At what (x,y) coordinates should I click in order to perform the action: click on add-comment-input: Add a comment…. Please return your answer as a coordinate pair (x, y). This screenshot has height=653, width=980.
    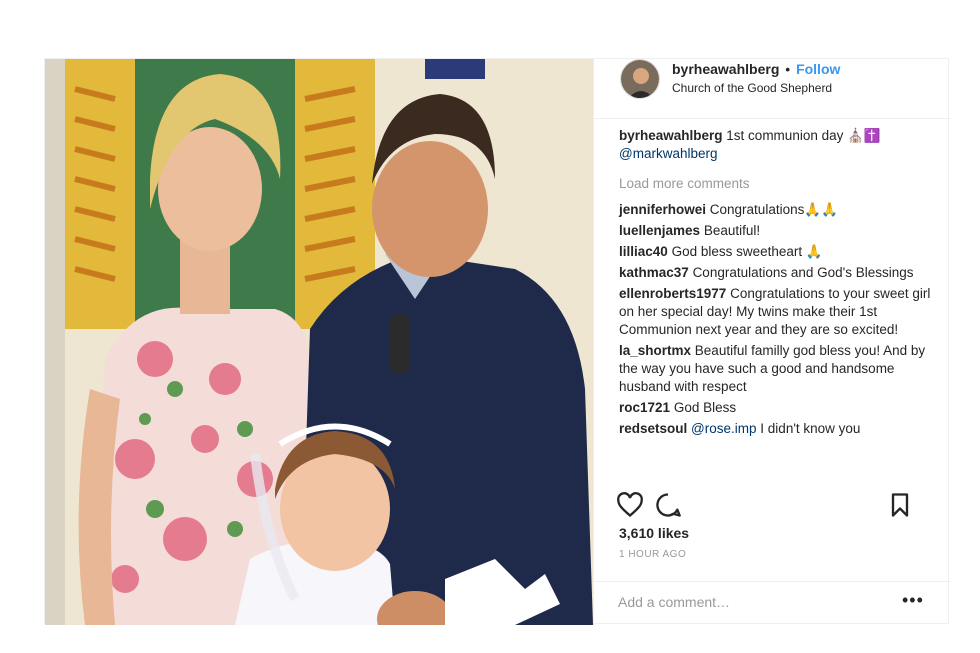
    Looking at the image, I should click on (674, 602).